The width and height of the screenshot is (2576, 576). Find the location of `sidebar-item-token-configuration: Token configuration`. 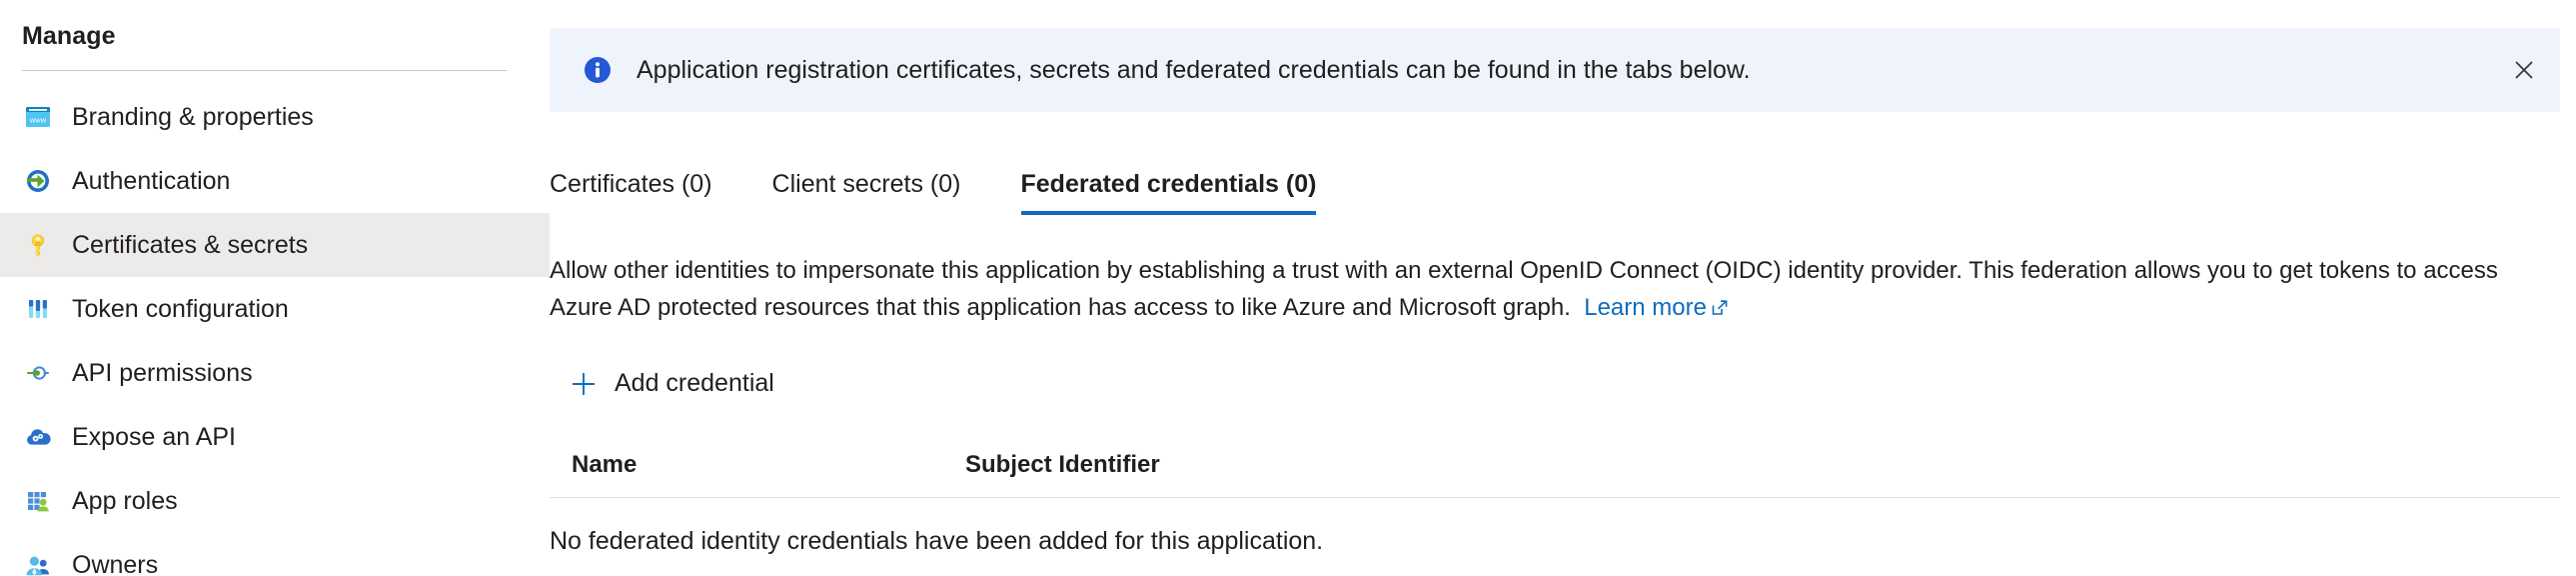

sidebar-item-token-configuration: Token configuration is located at coordinates (275, 309).